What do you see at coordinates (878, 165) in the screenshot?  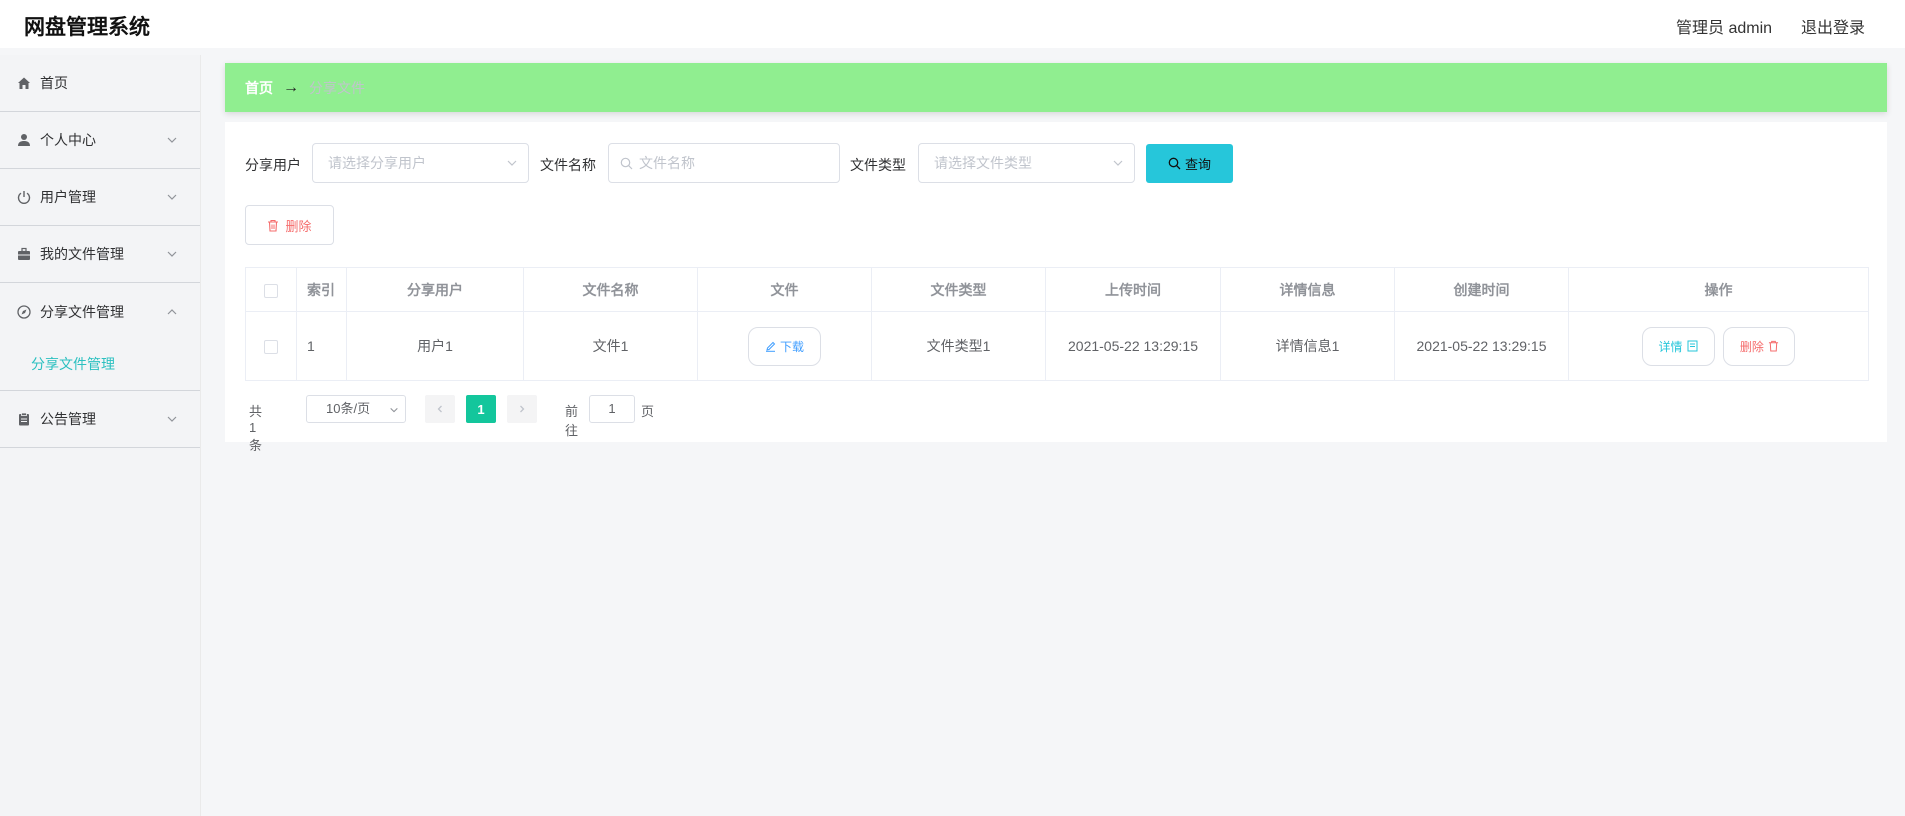 I see `file-type-label: 文件类型` at bounding box center [878, 165].